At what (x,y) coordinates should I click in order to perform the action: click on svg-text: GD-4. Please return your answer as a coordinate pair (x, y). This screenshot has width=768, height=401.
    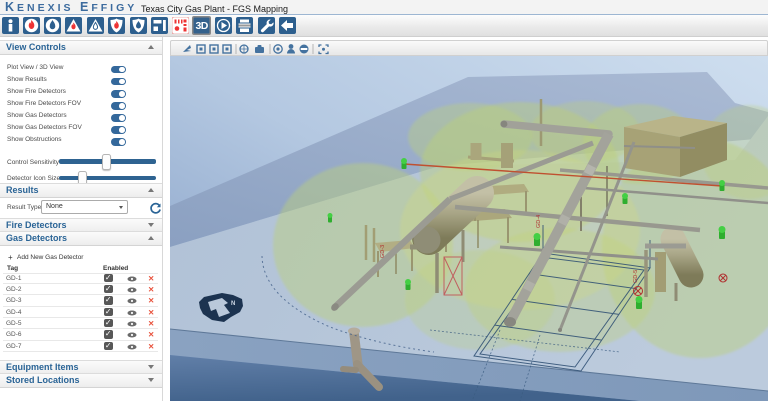
    Looking at the image, I should click on (539, 221).